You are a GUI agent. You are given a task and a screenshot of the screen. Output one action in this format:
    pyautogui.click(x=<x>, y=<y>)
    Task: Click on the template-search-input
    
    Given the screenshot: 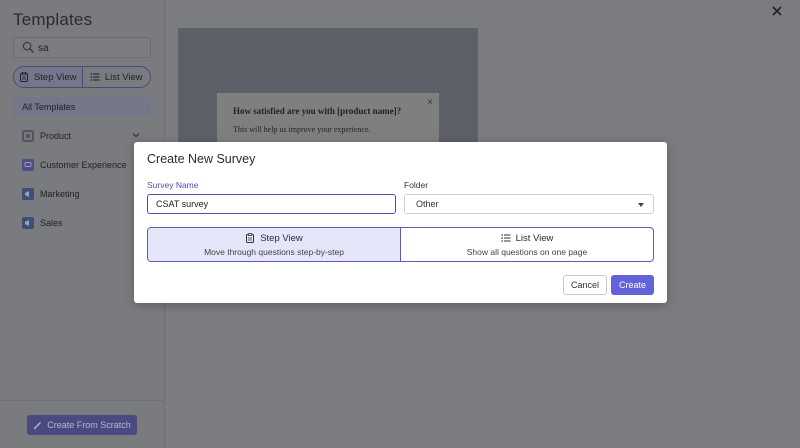 What is the action you would take?
    pyautogui.click(x=92, y=48)
    